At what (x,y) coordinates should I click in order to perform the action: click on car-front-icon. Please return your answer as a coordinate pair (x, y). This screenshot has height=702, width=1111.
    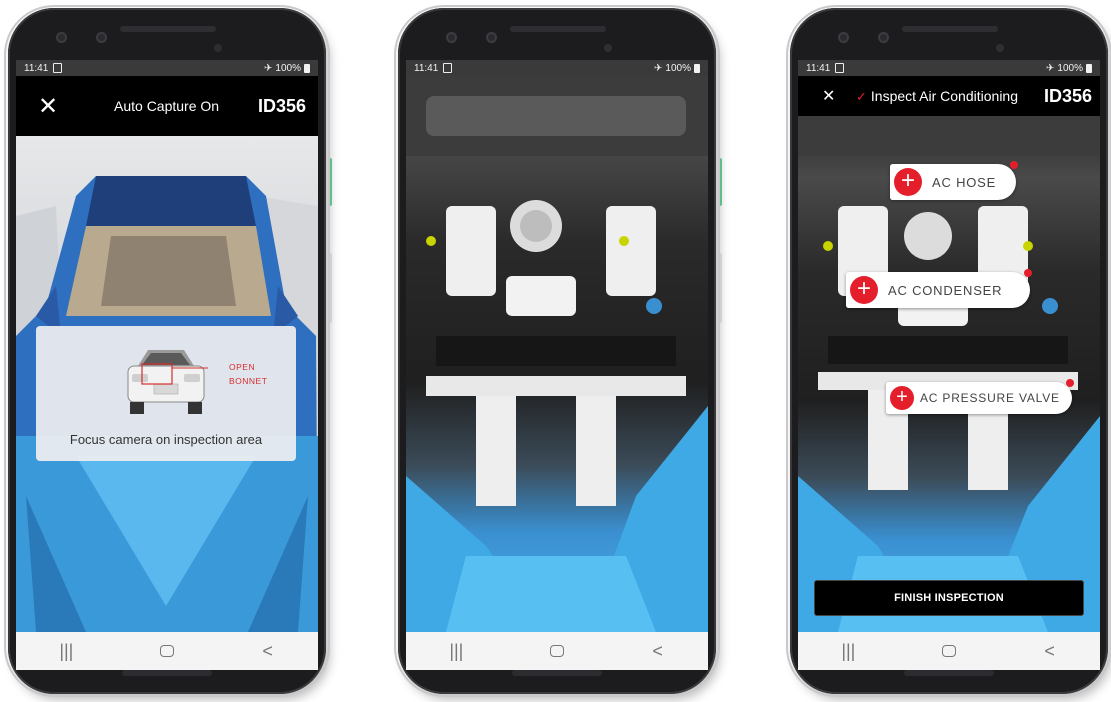
    Looking at the image, I should click on (167, 382).